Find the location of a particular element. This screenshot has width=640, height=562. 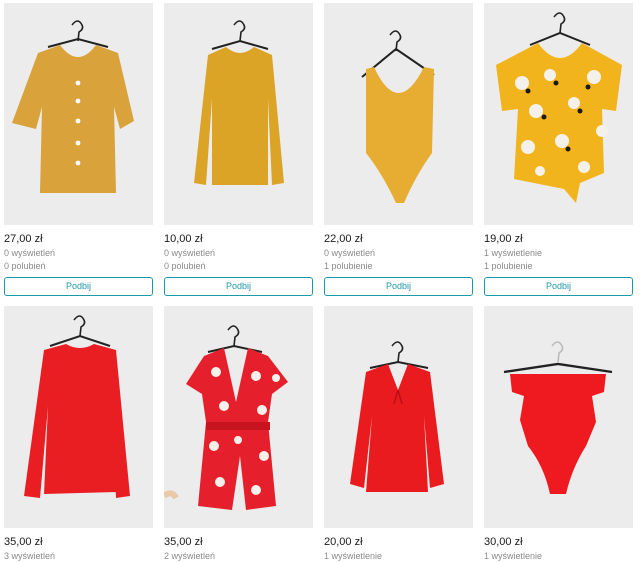

views-count: 2 wyświetleń is located at coordinates (190, 556).